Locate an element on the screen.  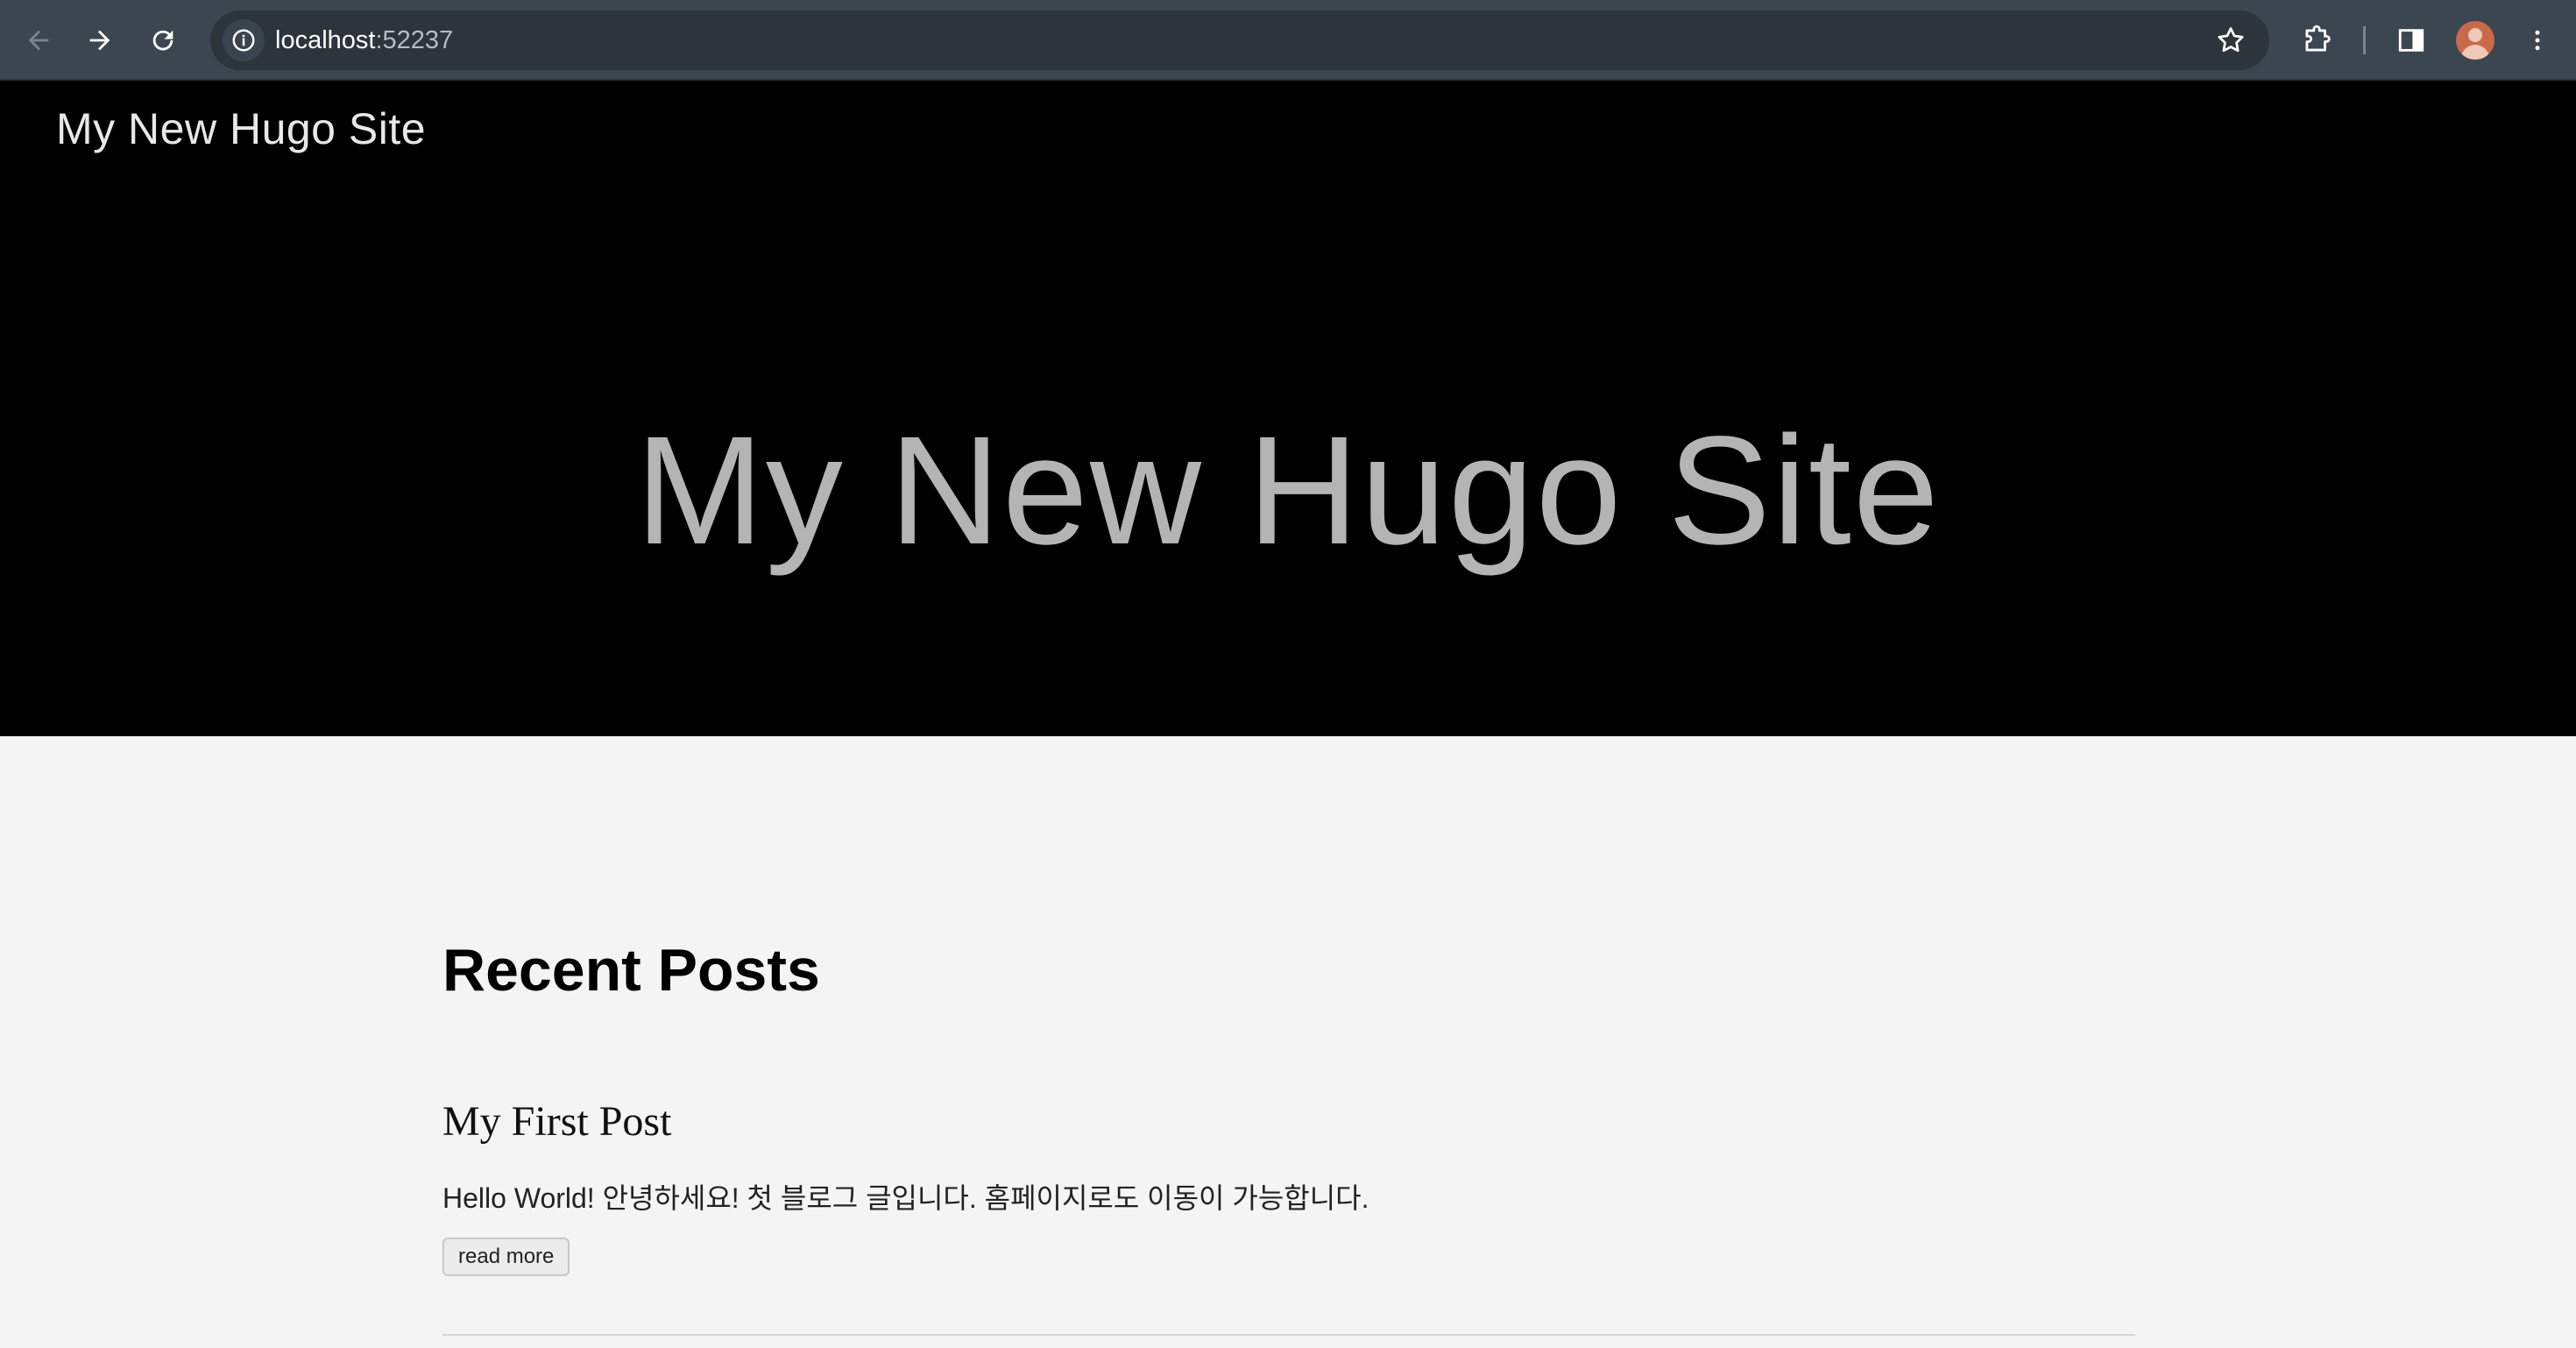
read-more-button: read more is located at coordinates (506, 1257).